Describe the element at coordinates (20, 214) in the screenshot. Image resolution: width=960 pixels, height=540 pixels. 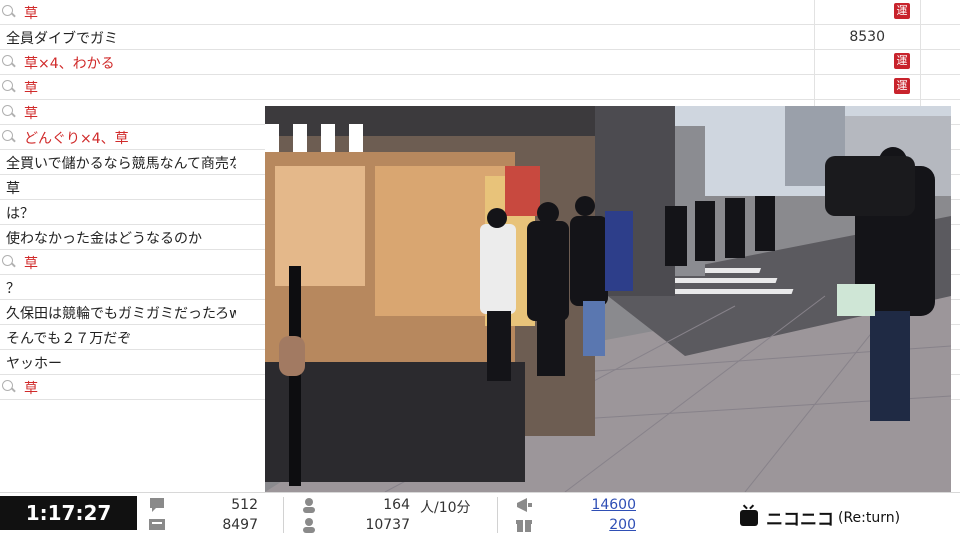
I see `comment-text: は？` at that location.